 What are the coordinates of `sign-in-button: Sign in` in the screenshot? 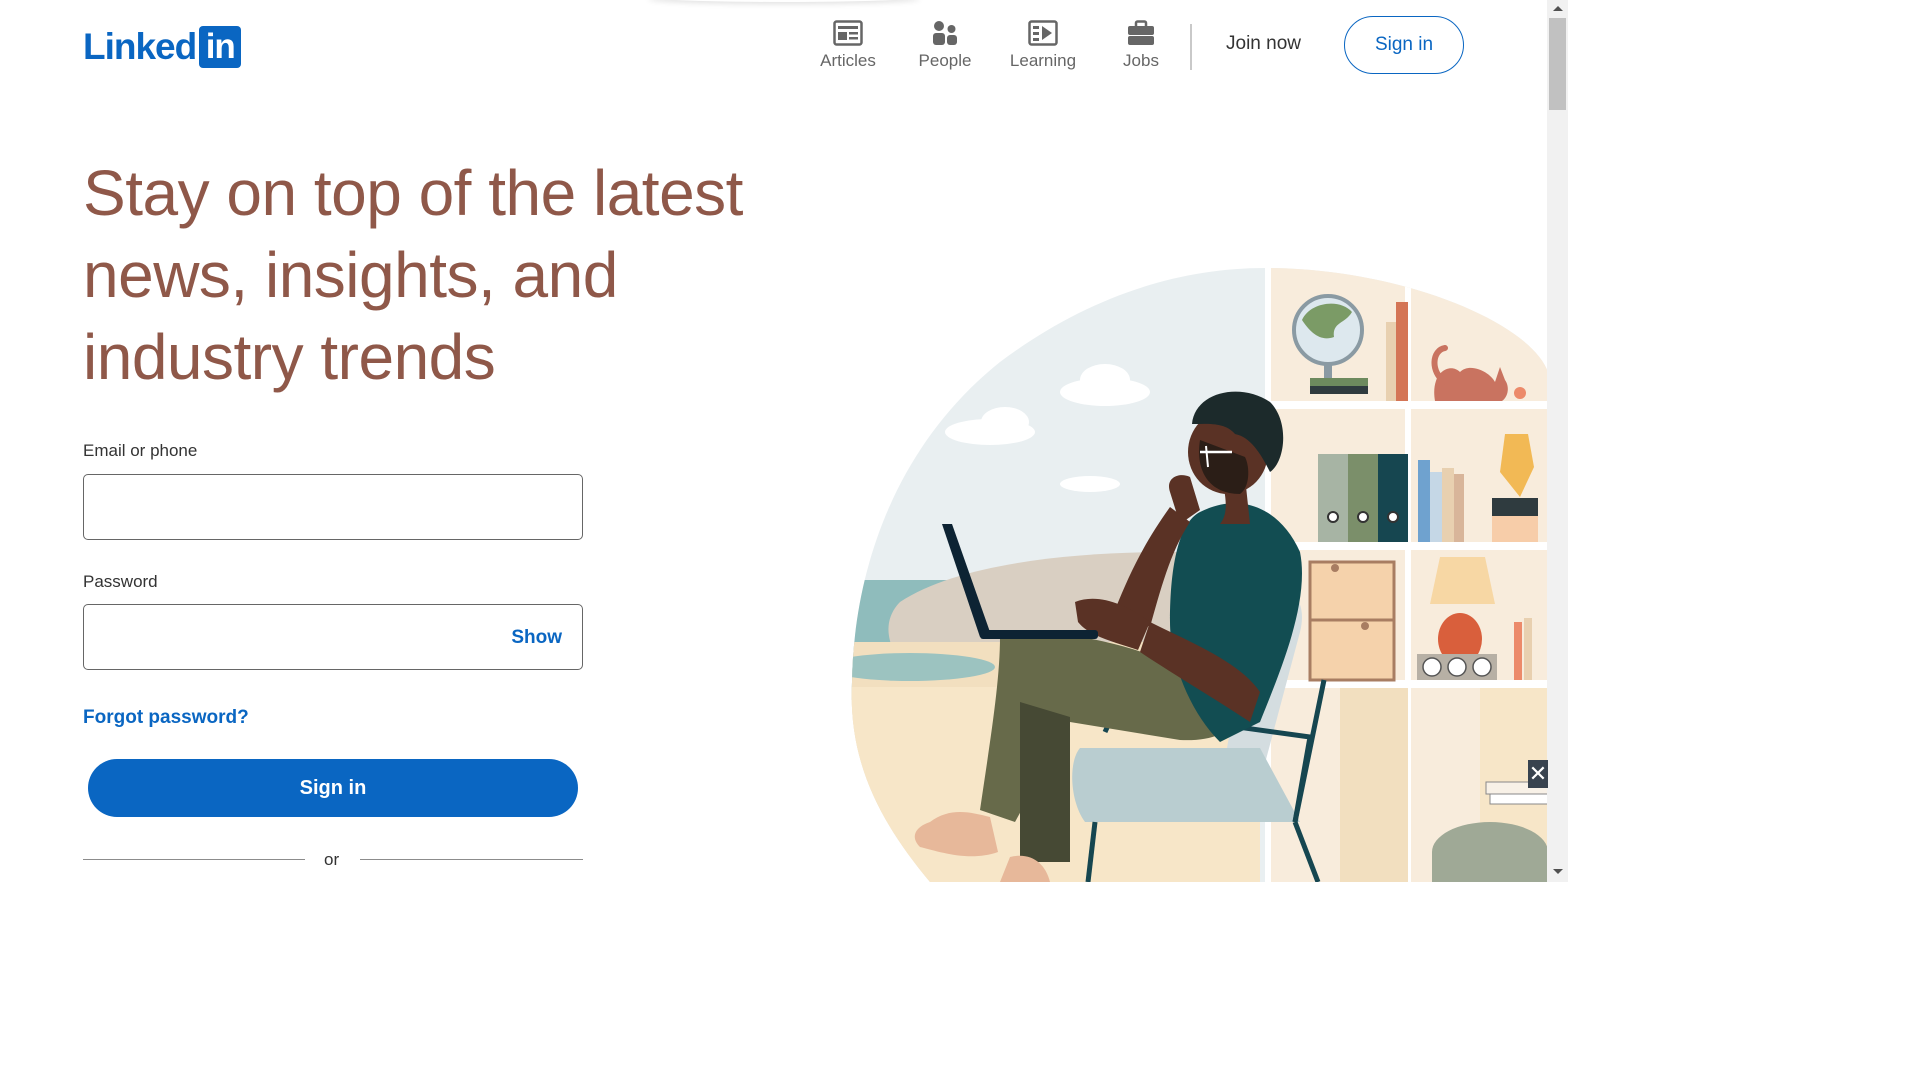 It's located at (333, 788).